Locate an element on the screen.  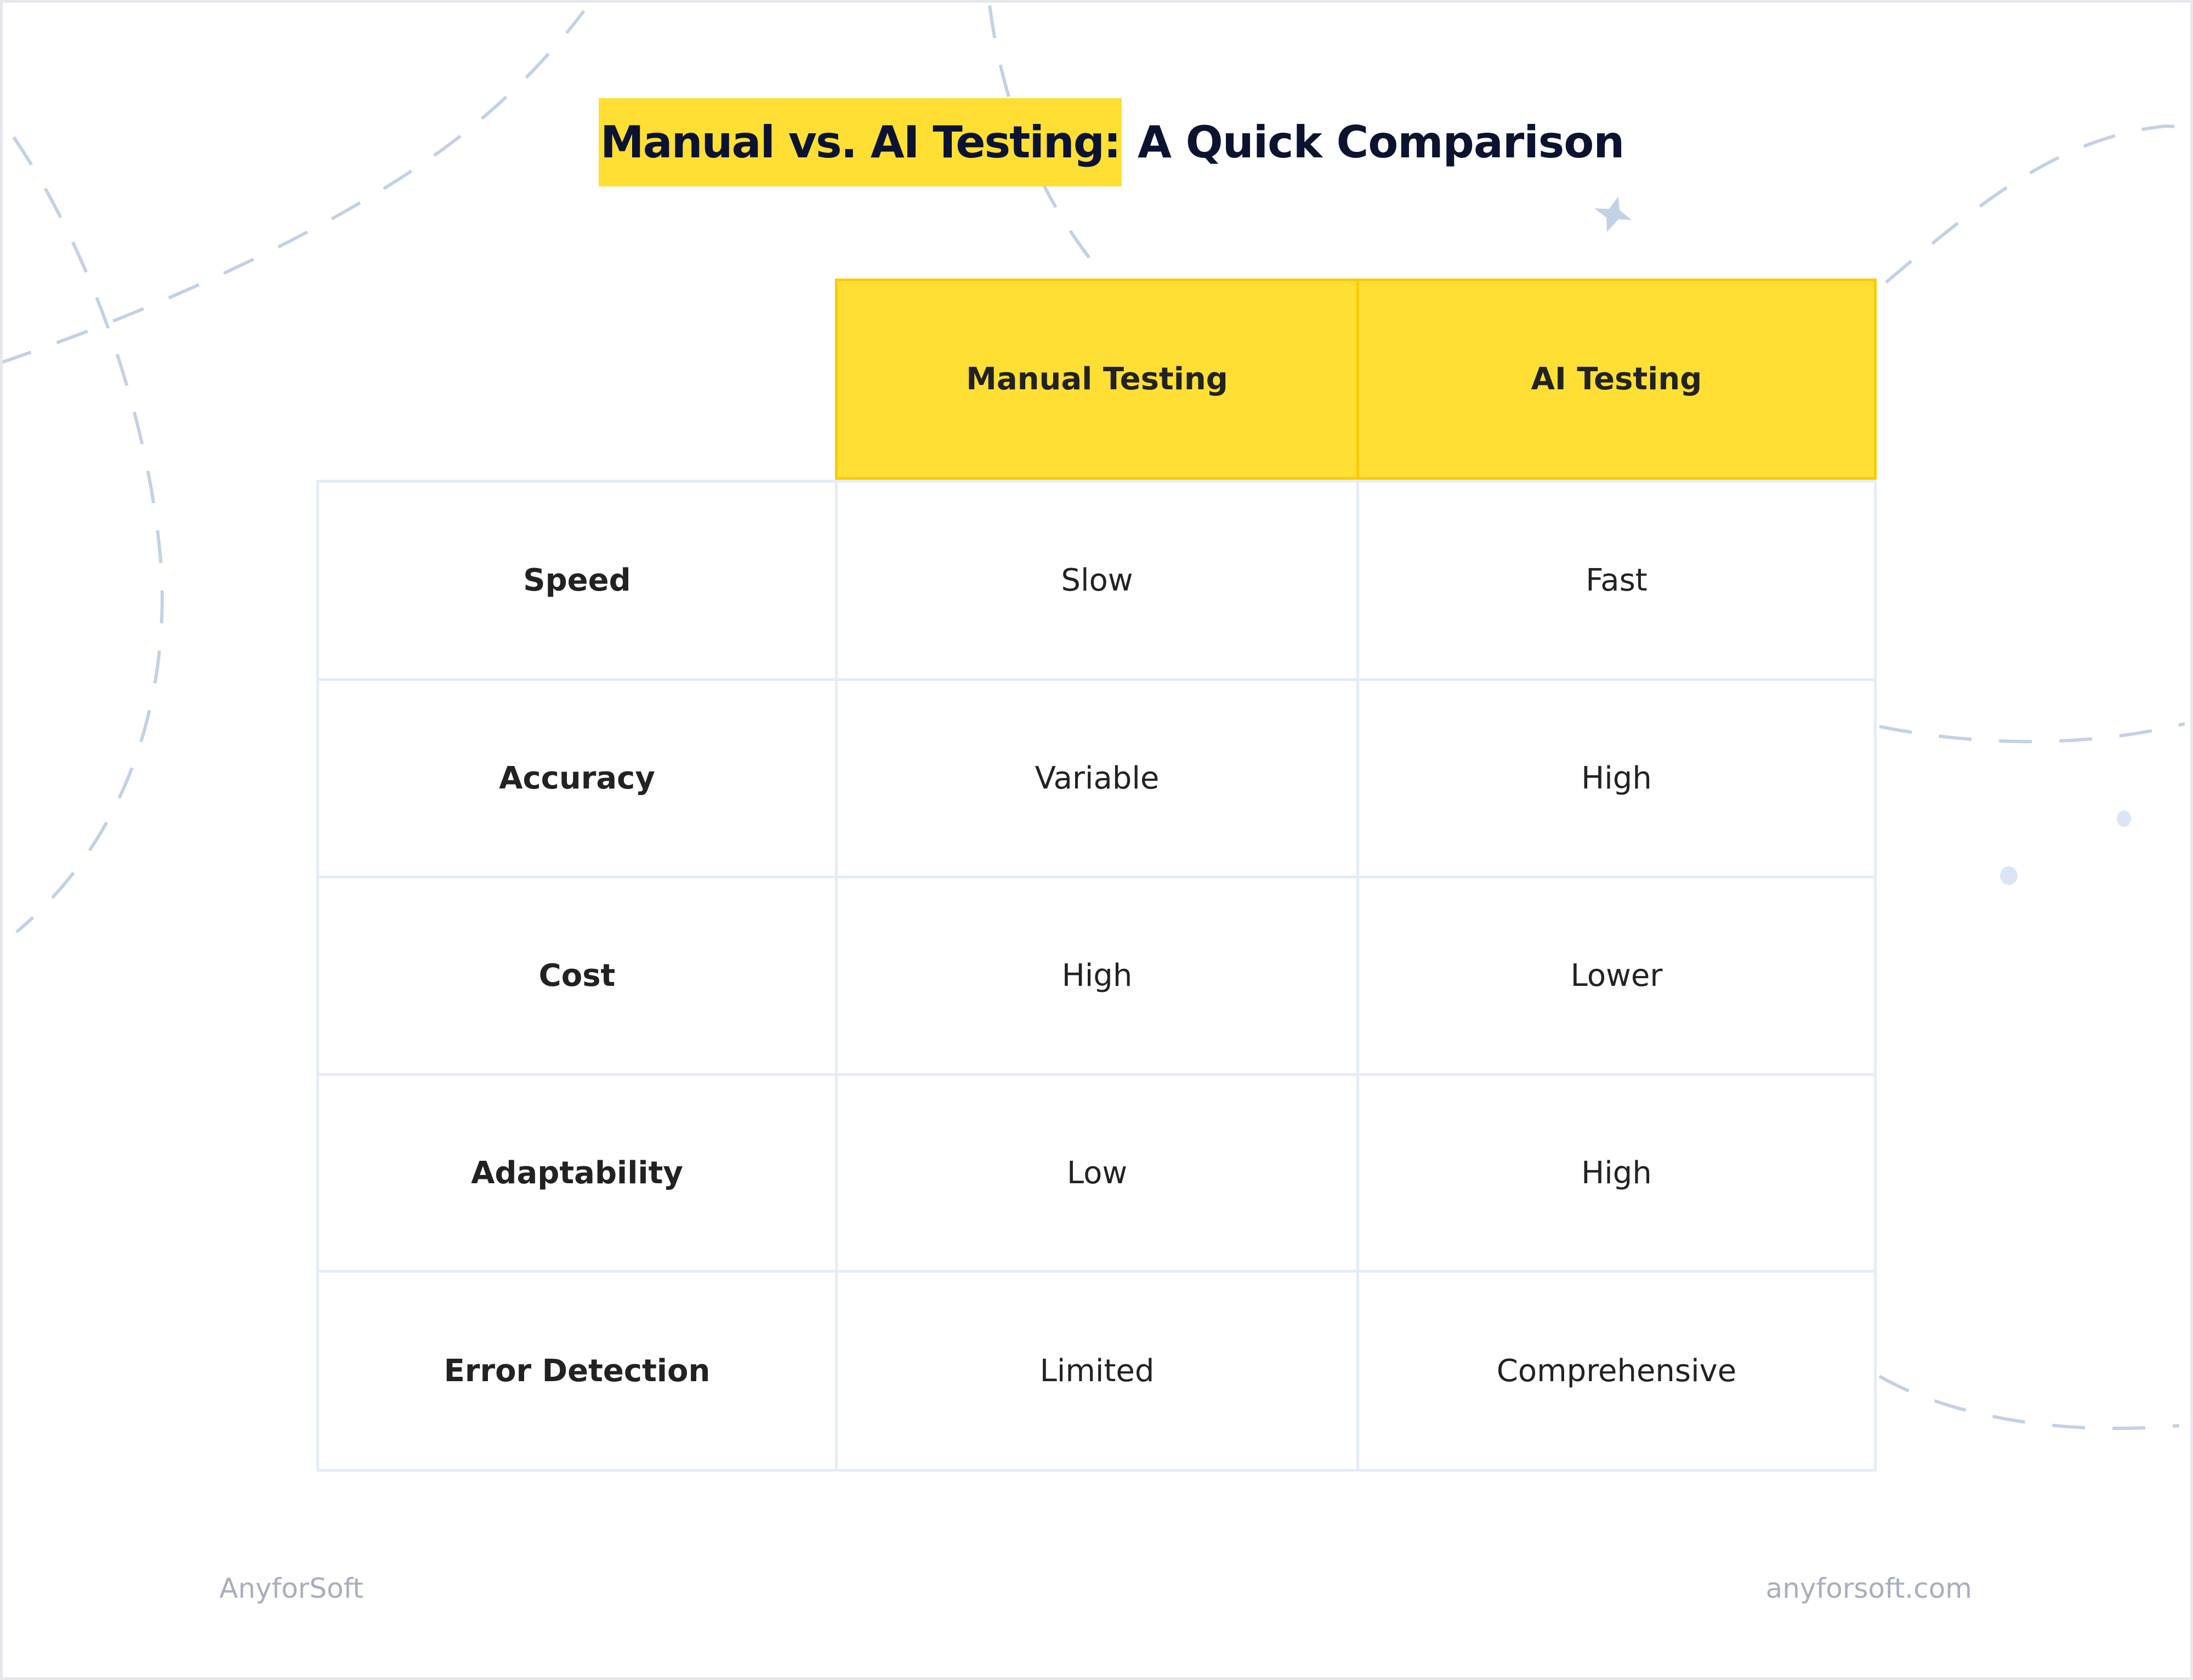
manual-value: High is located at coordinates (1097, 976).